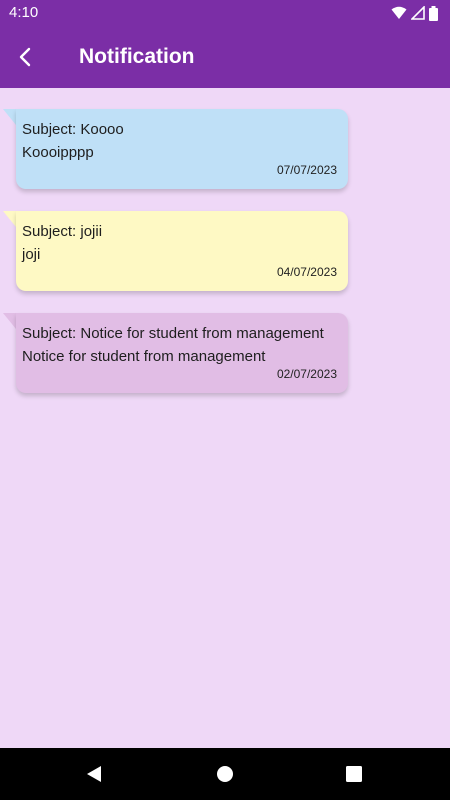 This screenshot has height=800, width=450. What do you see at coordinates (418, 13) in the screenshot?
I see `signal-icon` at bounding box center [418, 13].